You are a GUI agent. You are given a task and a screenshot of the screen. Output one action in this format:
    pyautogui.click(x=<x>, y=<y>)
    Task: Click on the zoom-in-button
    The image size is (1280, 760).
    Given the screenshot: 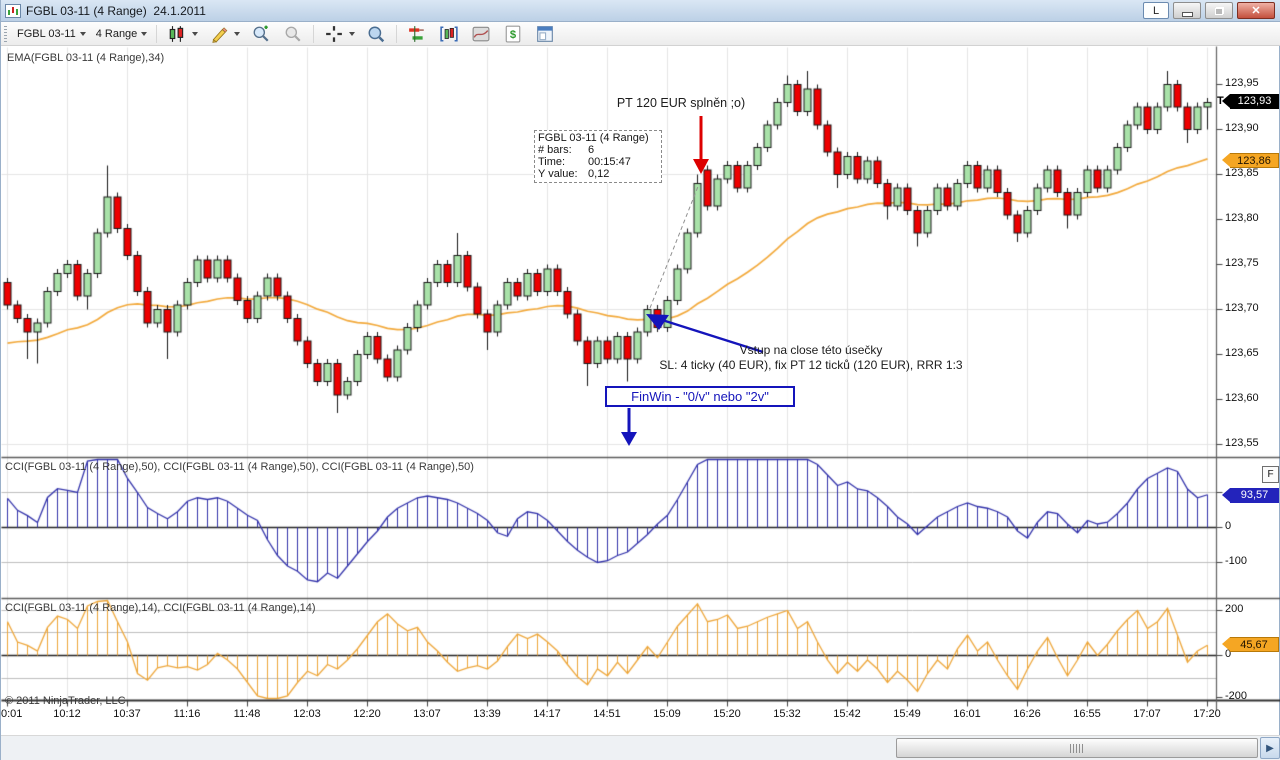 What is the action you would take?
    pyautogui.click(x=261, y=34)
    